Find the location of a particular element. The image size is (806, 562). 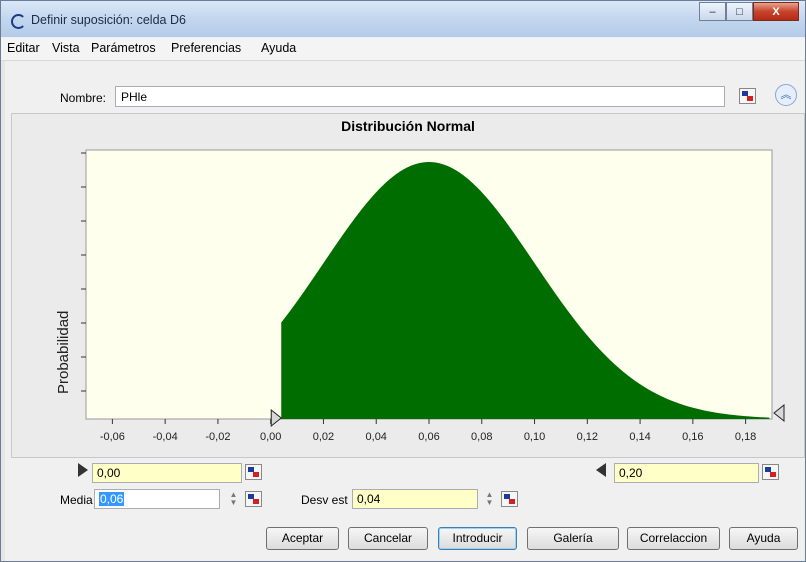

upper-bound-grabber-icon is located at coordinates (779, 413).